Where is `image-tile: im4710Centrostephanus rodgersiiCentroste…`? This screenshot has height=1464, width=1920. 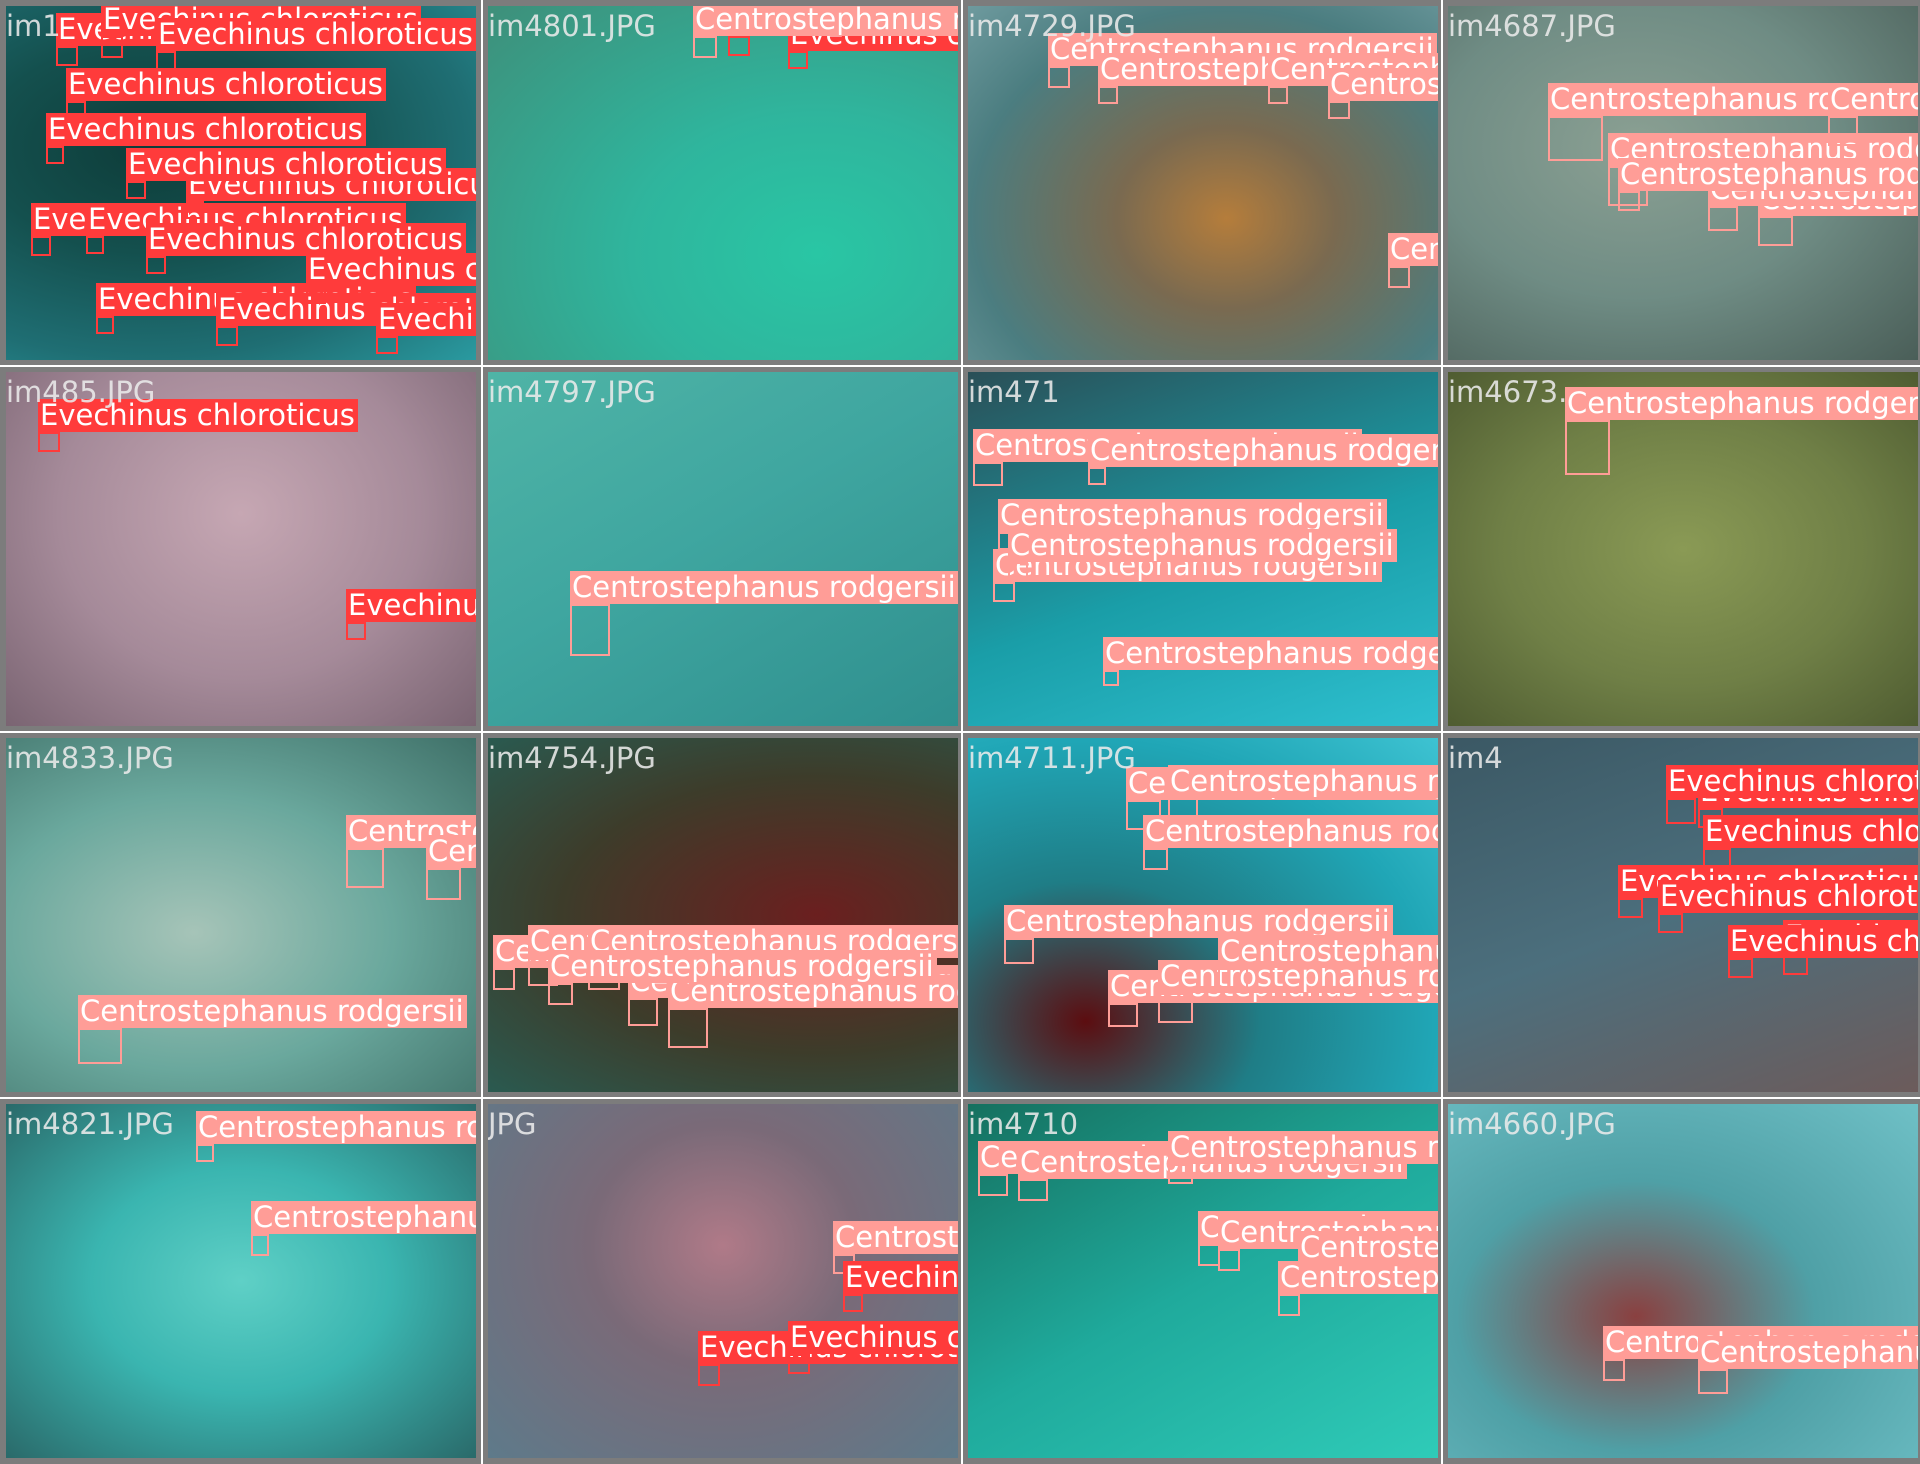 image-tile: im4710Centrostephanus rodgersiiCentroste… is located at coordinates (1203, 1281).